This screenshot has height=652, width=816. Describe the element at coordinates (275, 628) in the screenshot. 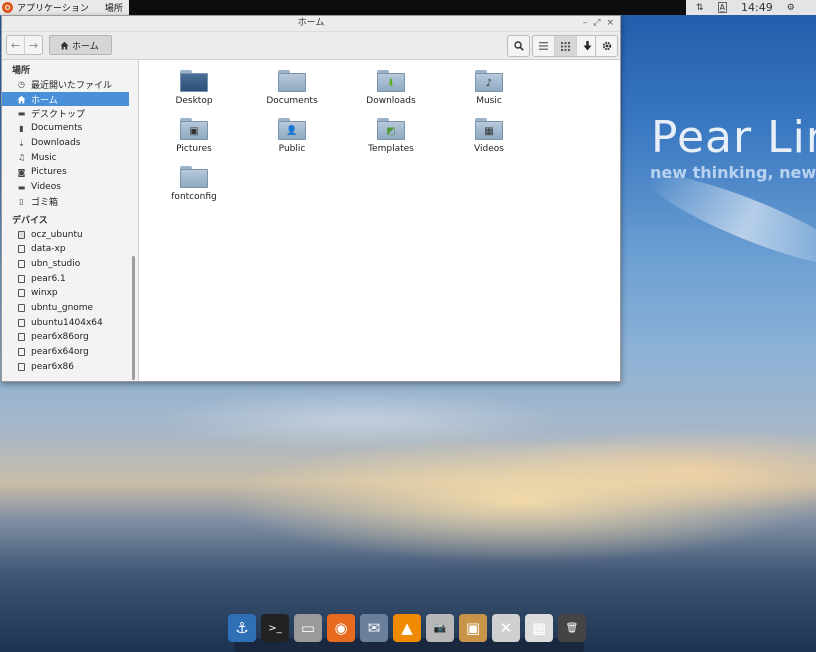

I see `dock-launcher-terminal: >_` at that location.